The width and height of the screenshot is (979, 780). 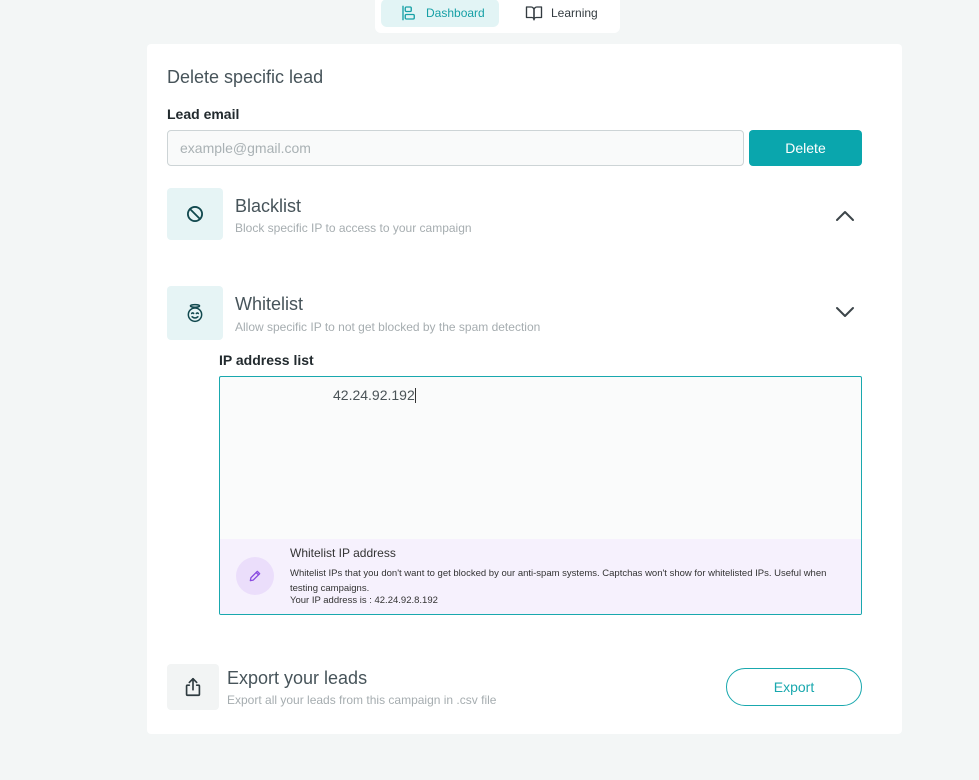 What do you see at coordinates (574, 13) in the screenshot?
I see `tab-learning-label: Learning` at bounding box center [574, 13].